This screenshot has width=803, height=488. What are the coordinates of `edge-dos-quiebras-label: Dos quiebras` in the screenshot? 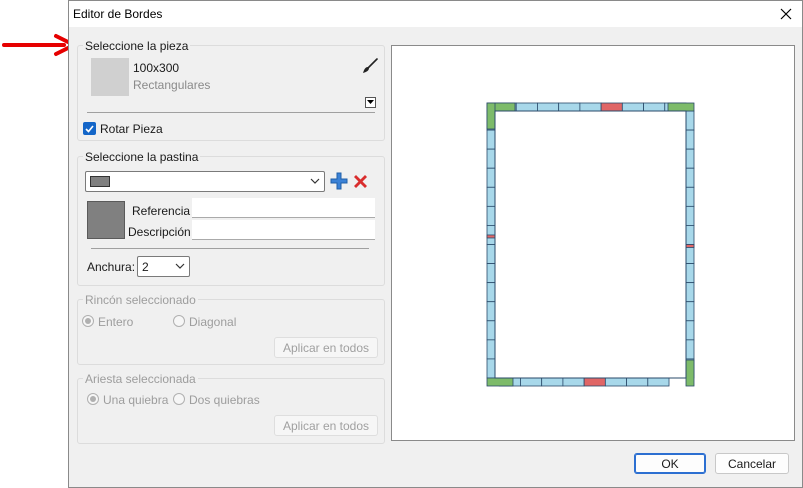 It's located at (224, 400).